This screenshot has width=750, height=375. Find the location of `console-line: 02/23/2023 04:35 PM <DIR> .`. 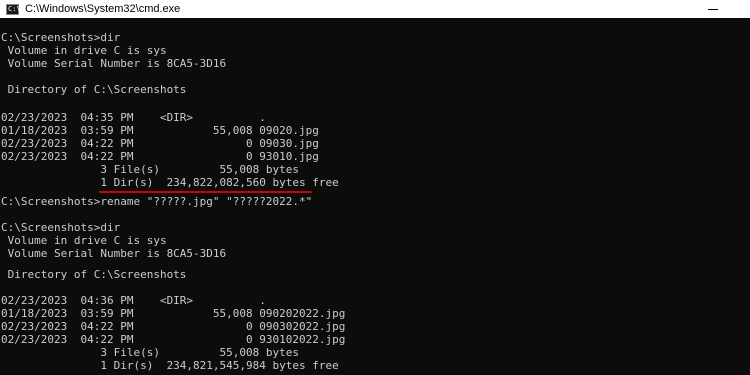

console-line: 02/23/2023 04:35 PM <DIR> . is located at coordinates (133, 117).